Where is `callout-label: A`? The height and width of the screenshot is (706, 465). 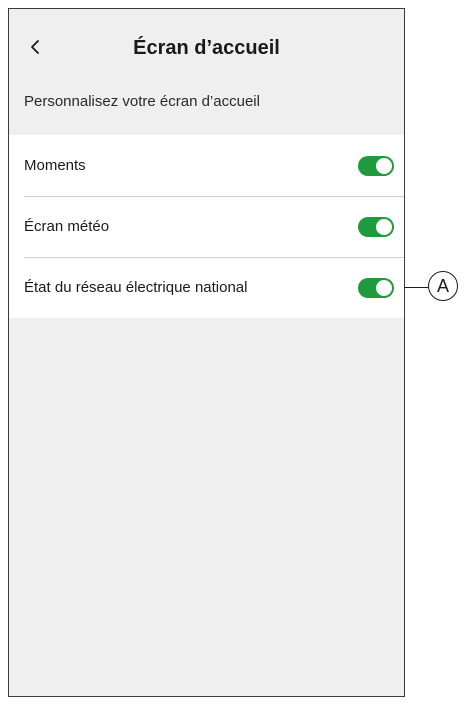
callout-label: A is located at coordinates (442, 285).